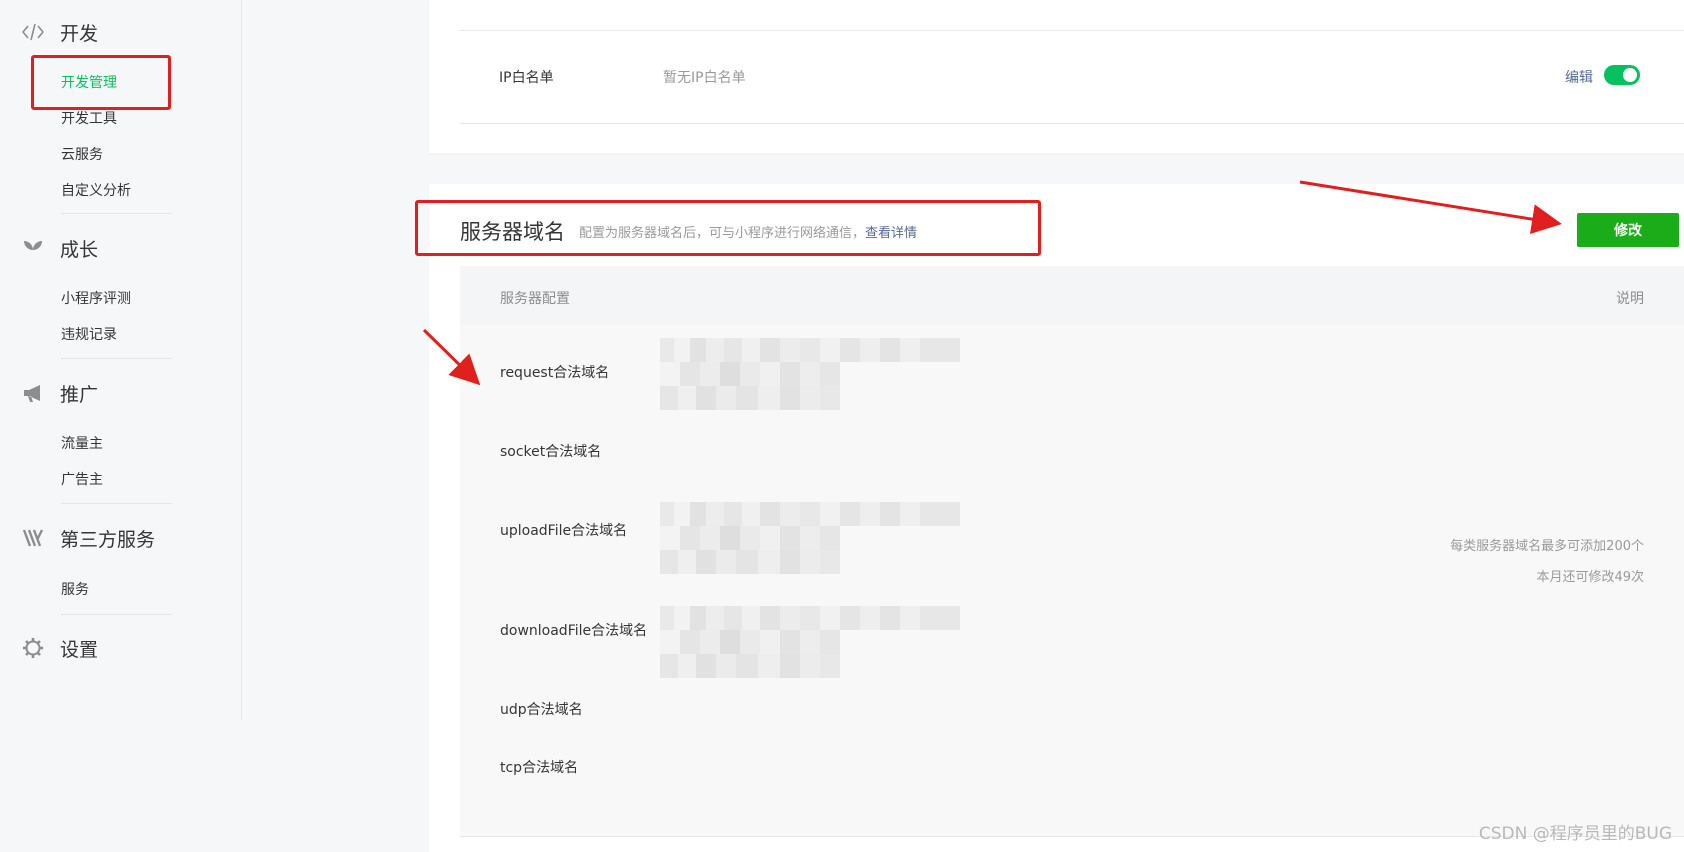 The image size is (1684, 852). What do you see at coordinates (75, 589) in the screenshot?
I see `sidebar-item-services: 服务` at bounding box center [75, 589].